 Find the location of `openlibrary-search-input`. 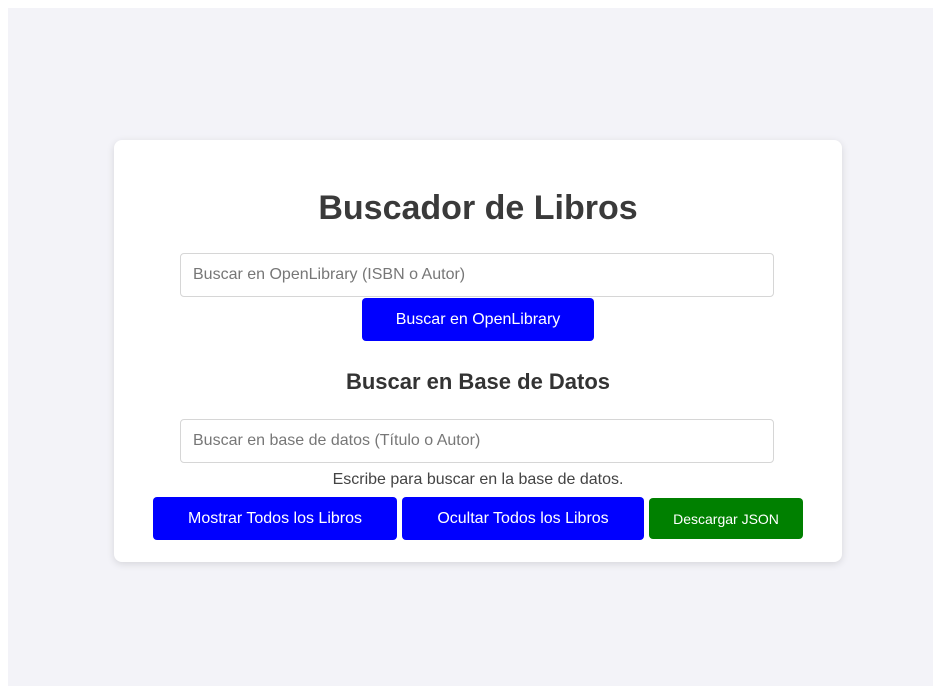

openlibrary-search-input is located at coordinates (477, 275).